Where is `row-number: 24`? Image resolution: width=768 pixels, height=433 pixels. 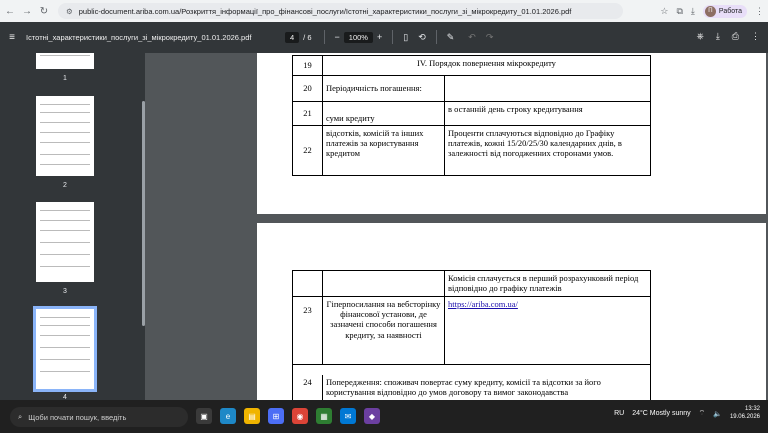
row-number: 24 is located at coordinates (307, 387).